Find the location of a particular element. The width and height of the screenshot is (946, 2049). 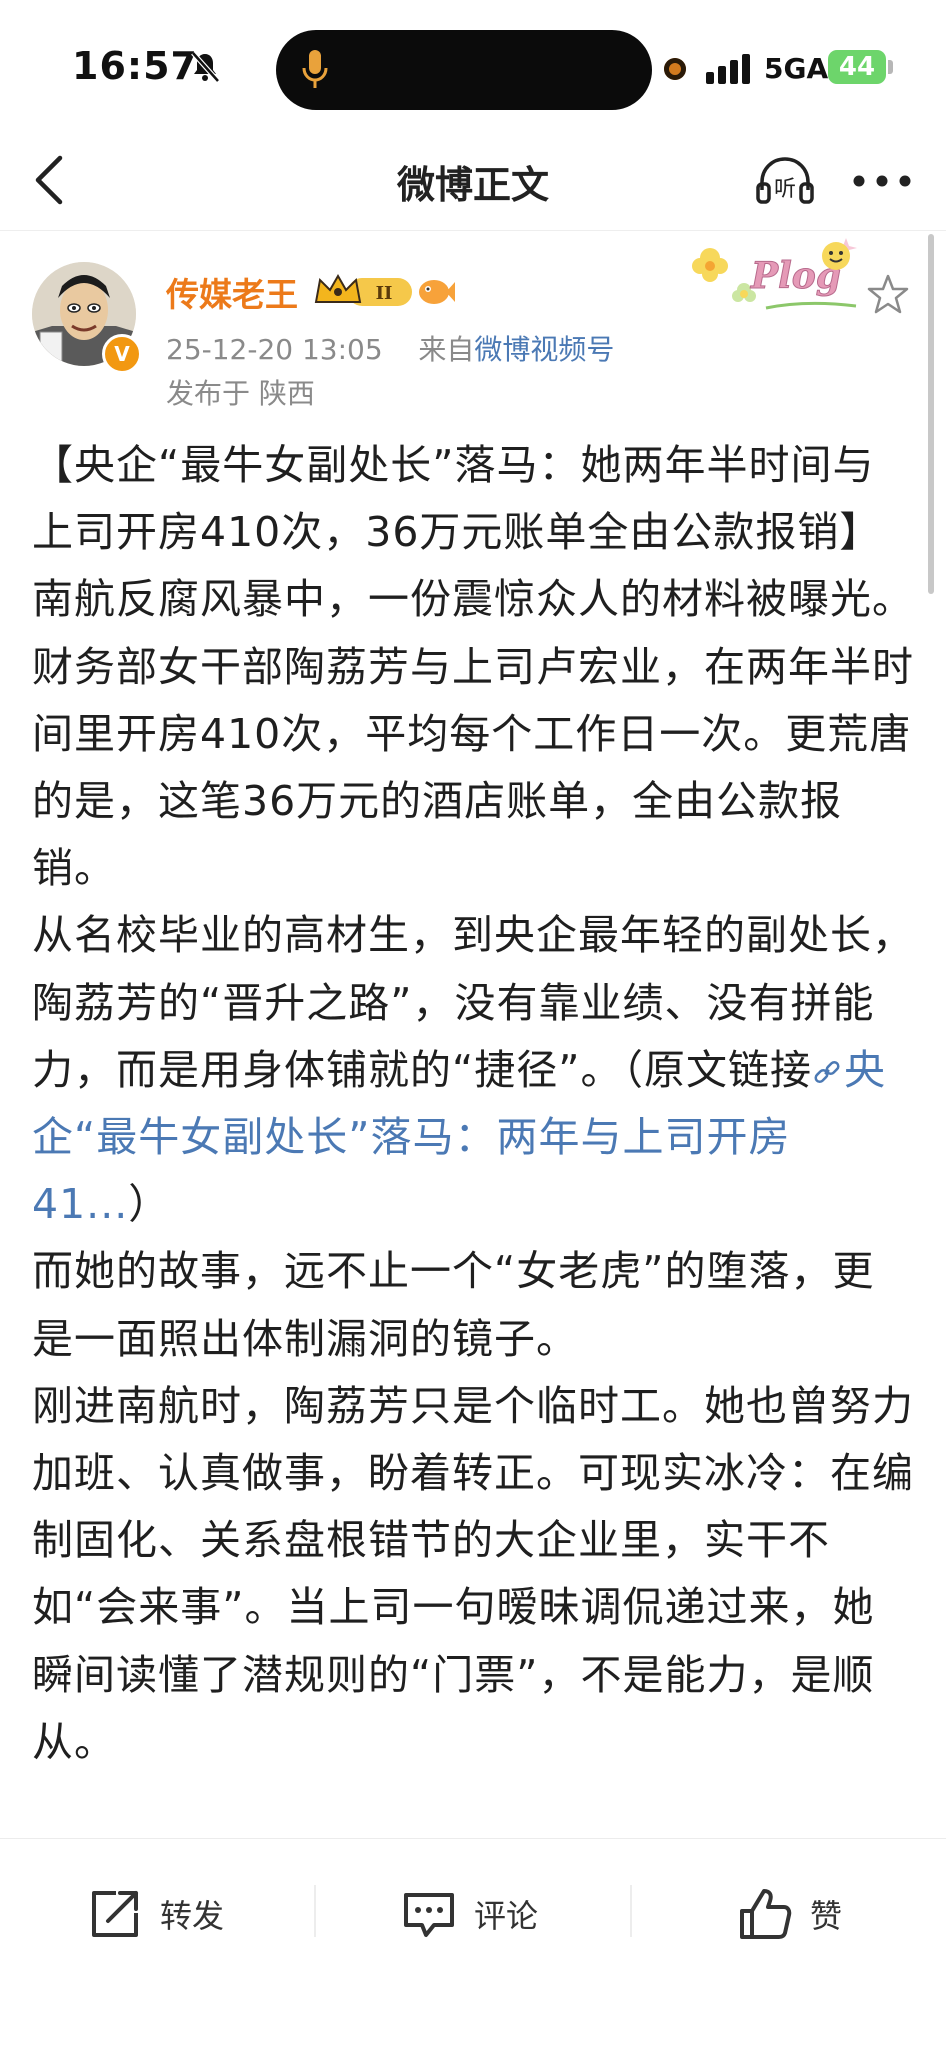

battery-level: 44 is located at coordinates (857, 67).